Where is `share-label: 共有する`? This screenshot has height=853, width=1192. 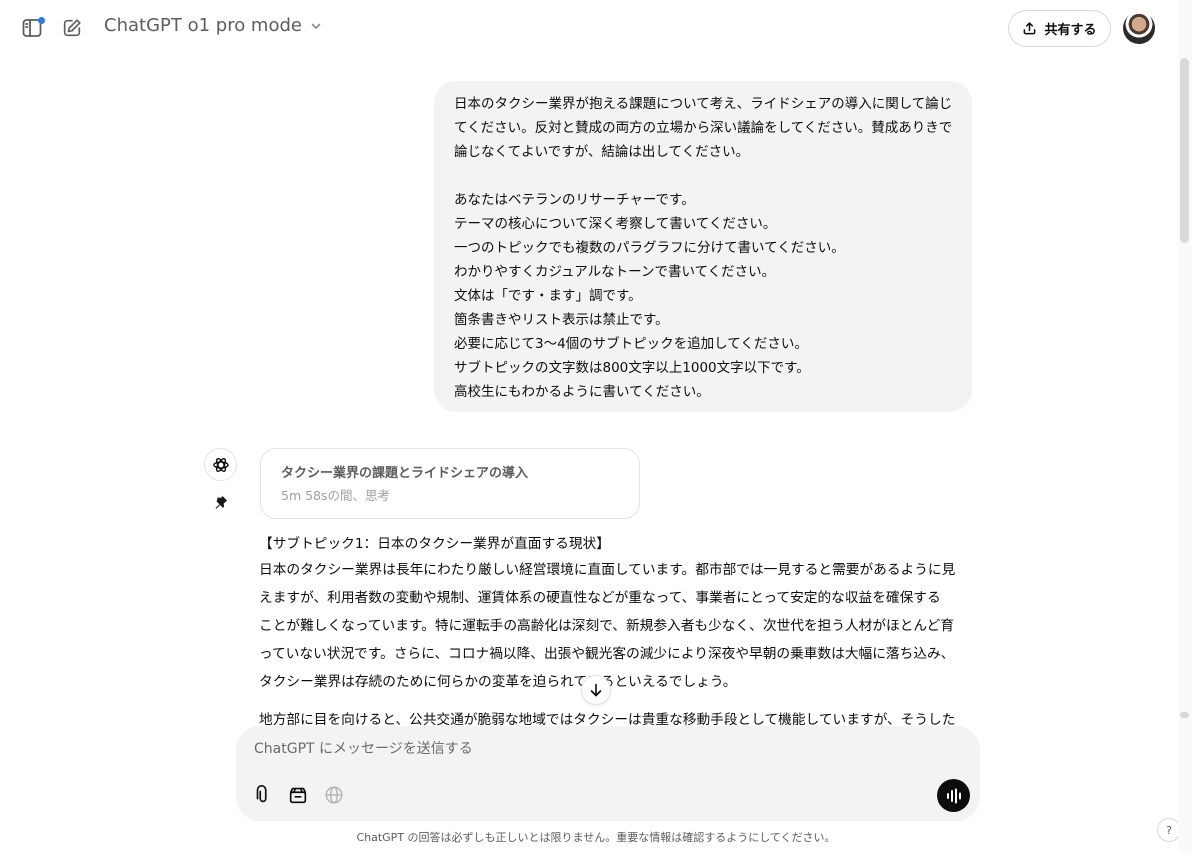
share-label: 共有する is located at coordinates (1070, 30).